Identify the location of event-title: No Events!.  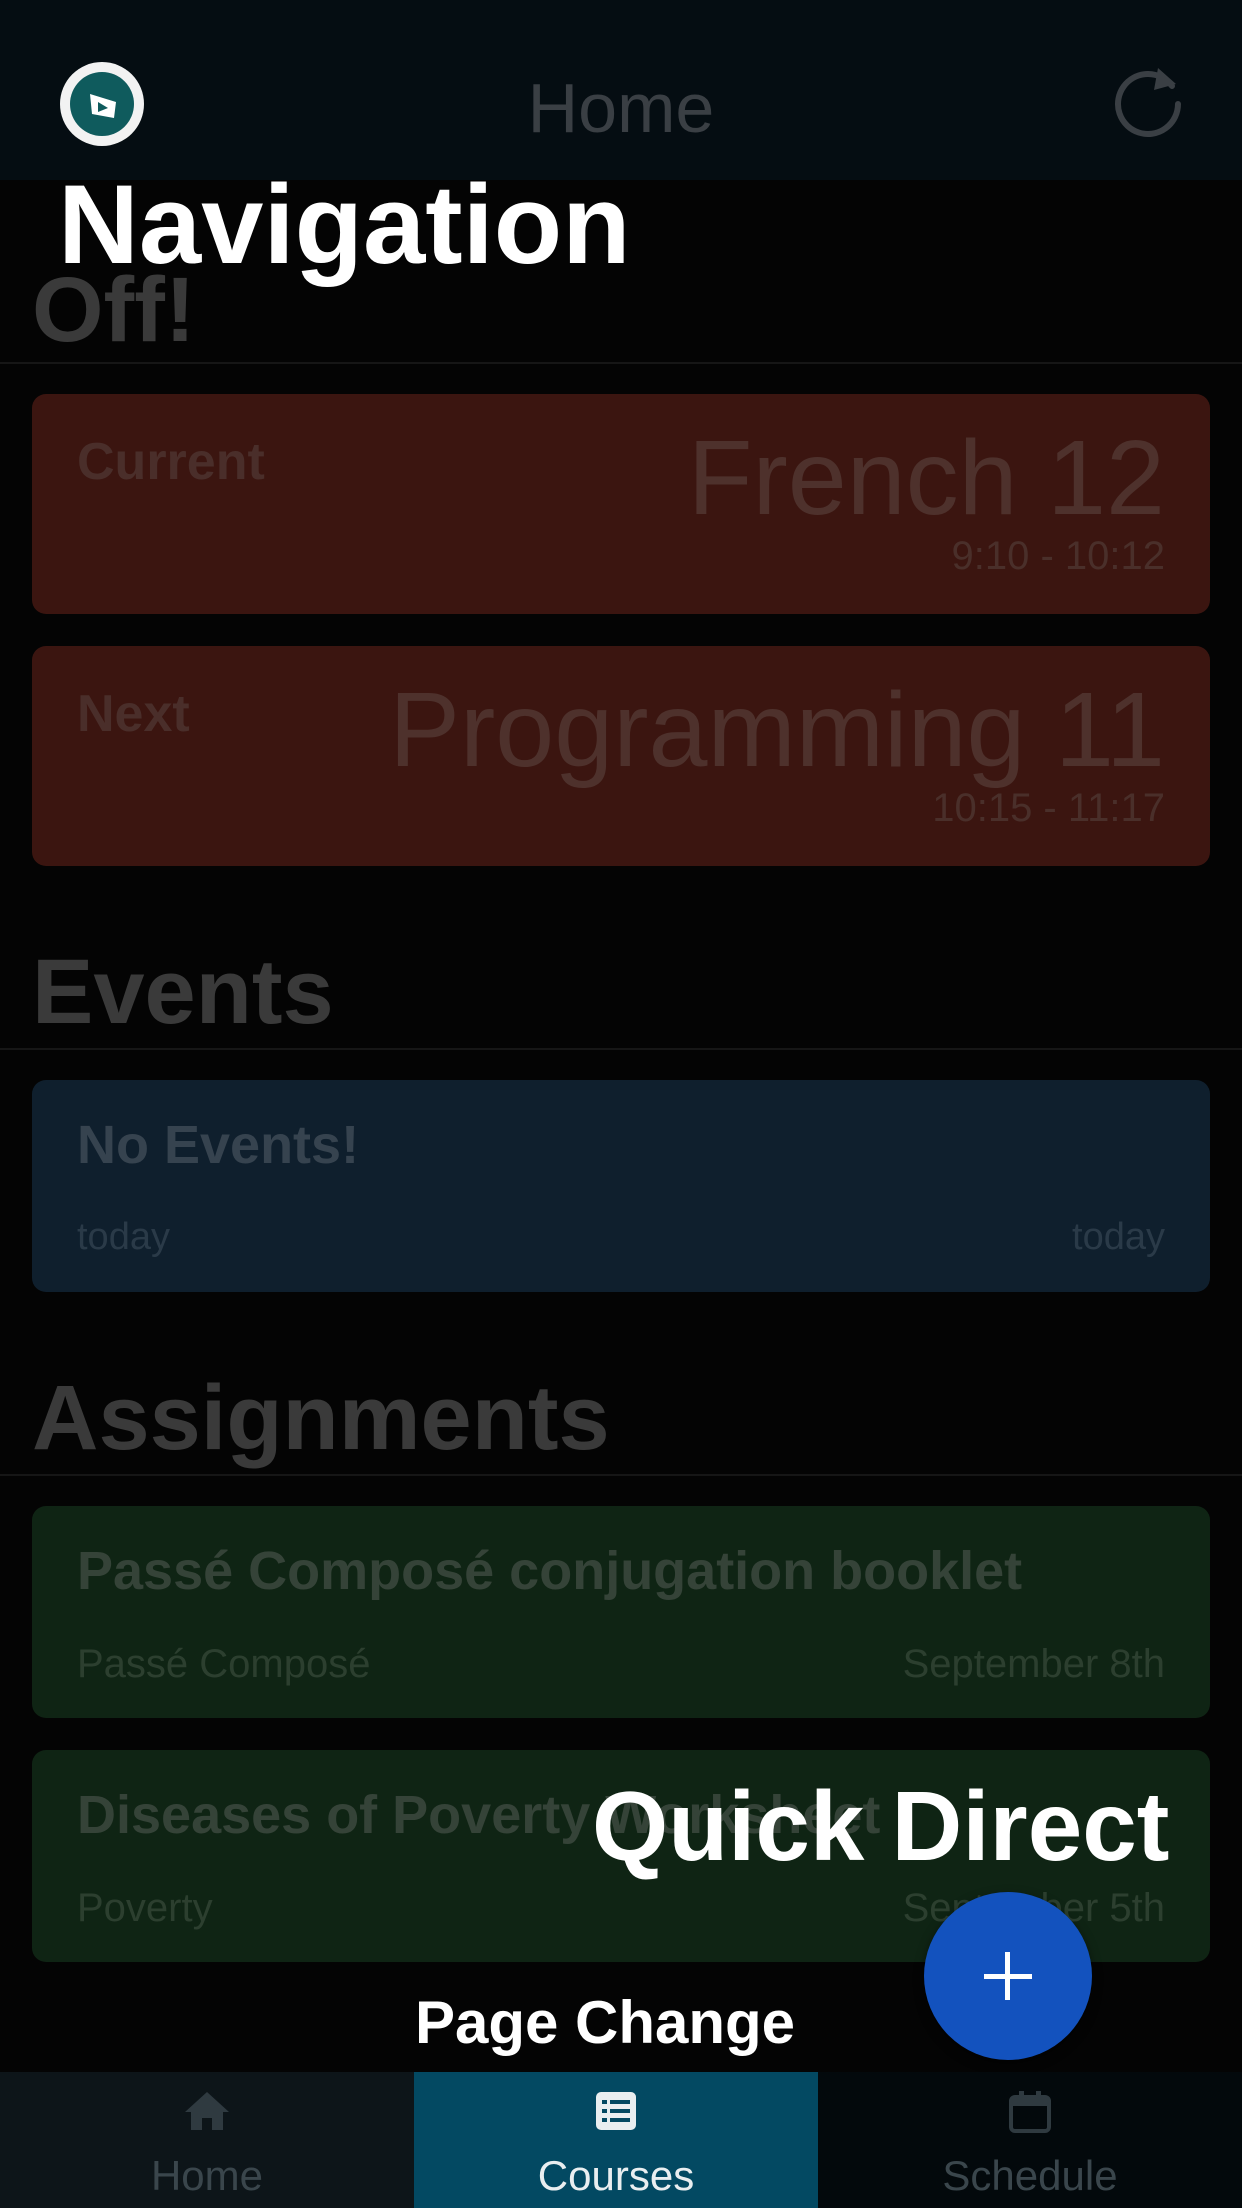
(218, 1145).